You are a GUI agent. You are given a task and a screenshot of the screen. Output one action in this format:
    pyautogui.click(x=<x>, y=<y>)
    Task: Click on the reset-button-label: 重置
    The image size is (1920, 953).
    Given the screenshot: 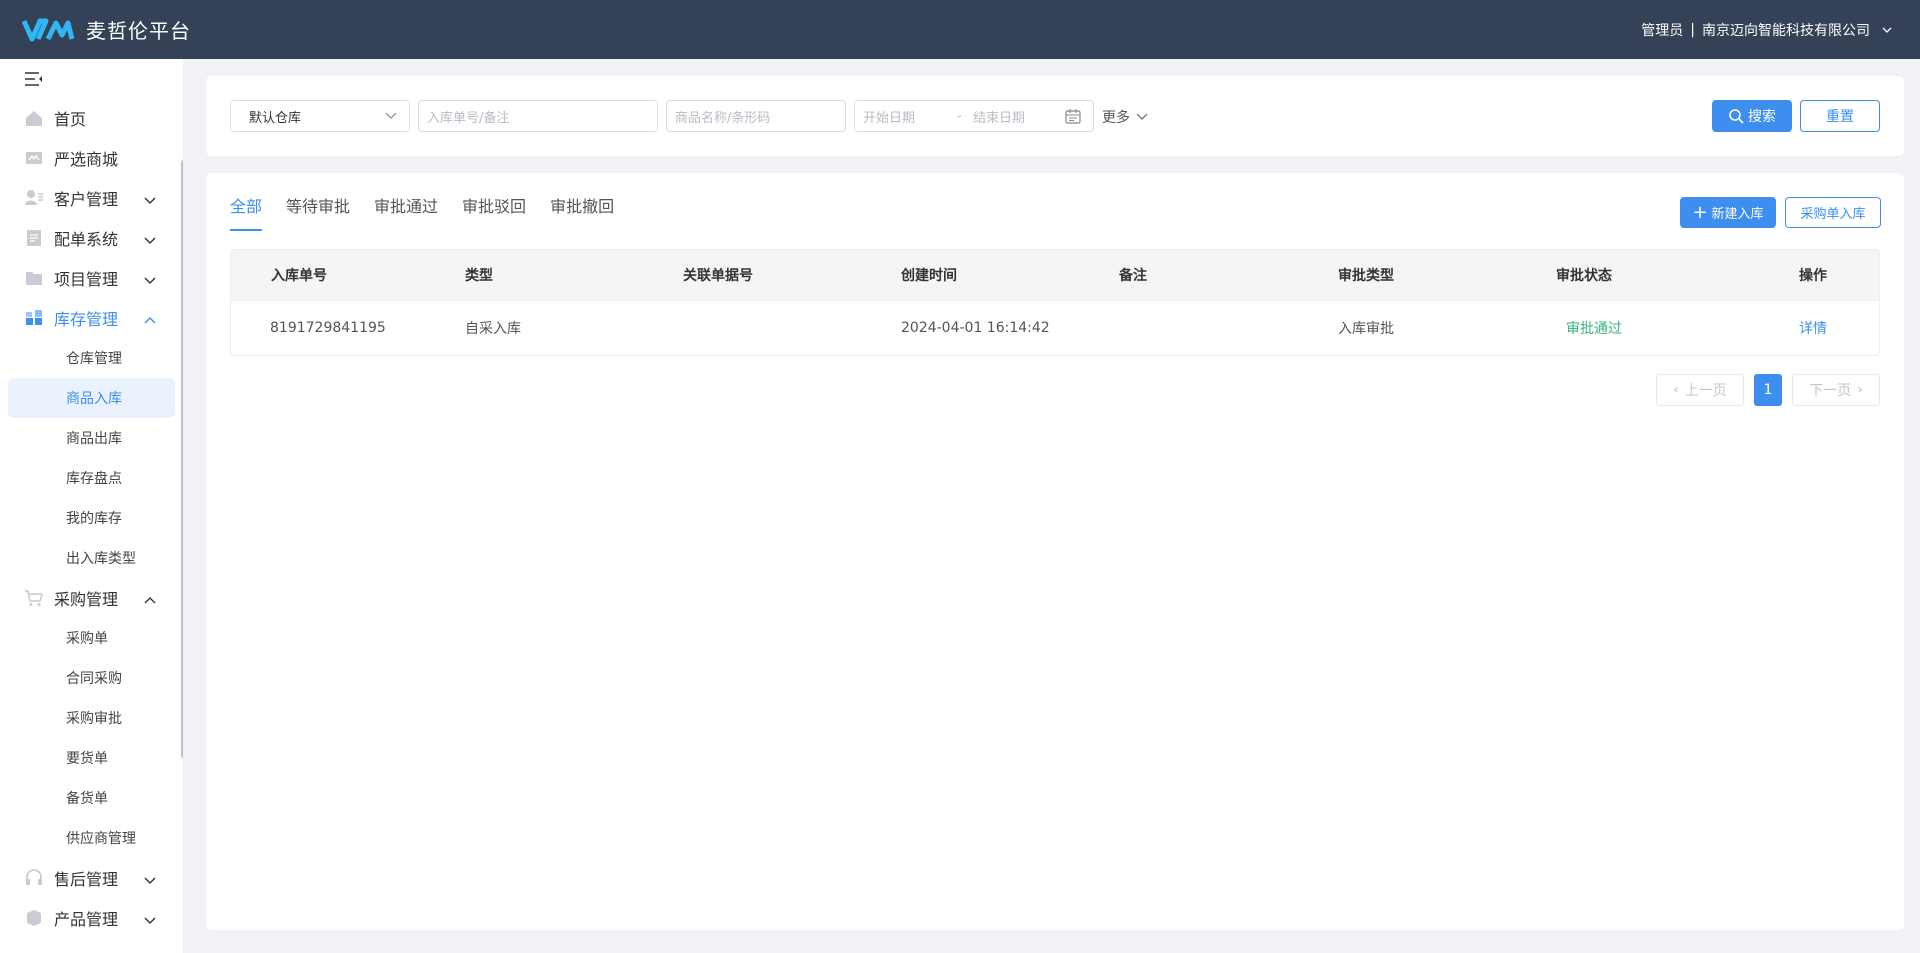 What is the action you would take?
    pyautogui.click(x=1840, y=117)
    